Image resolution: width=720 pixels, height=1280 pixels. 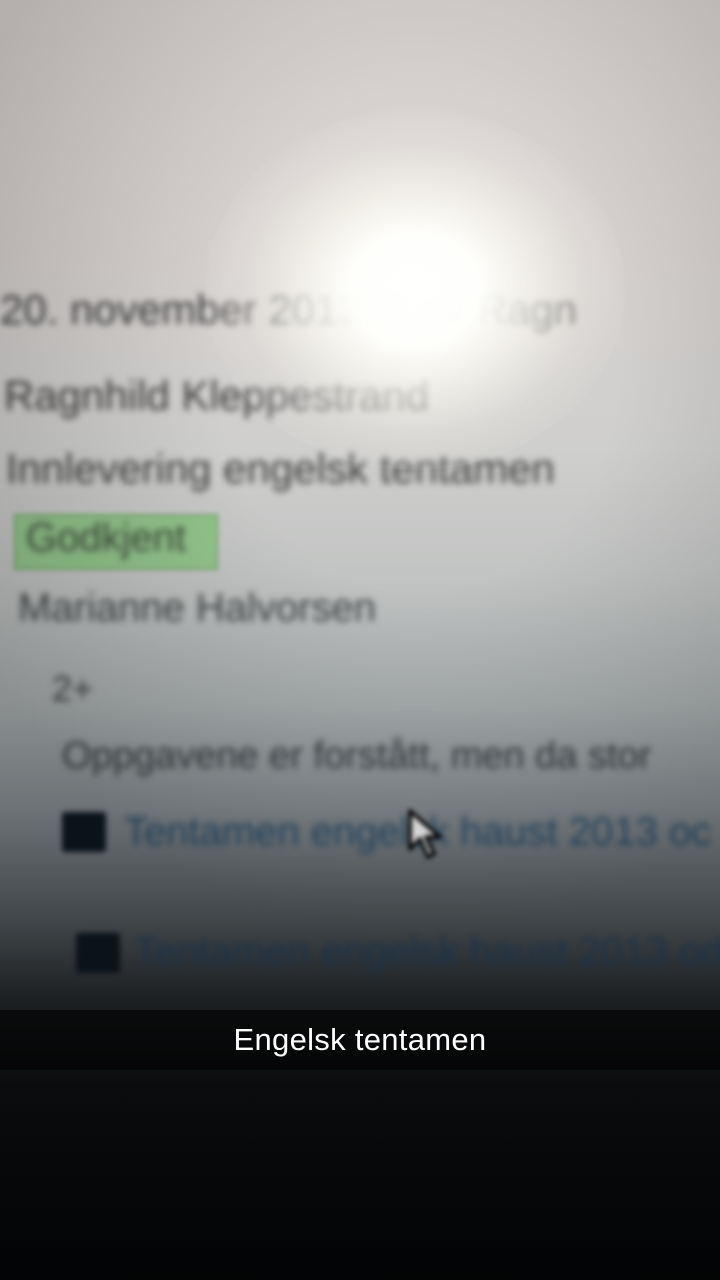 What do you see at coordinates (425, 834) in the screenshot?
I see `mouse-cursor-icon` at bounding box center [425, 834].